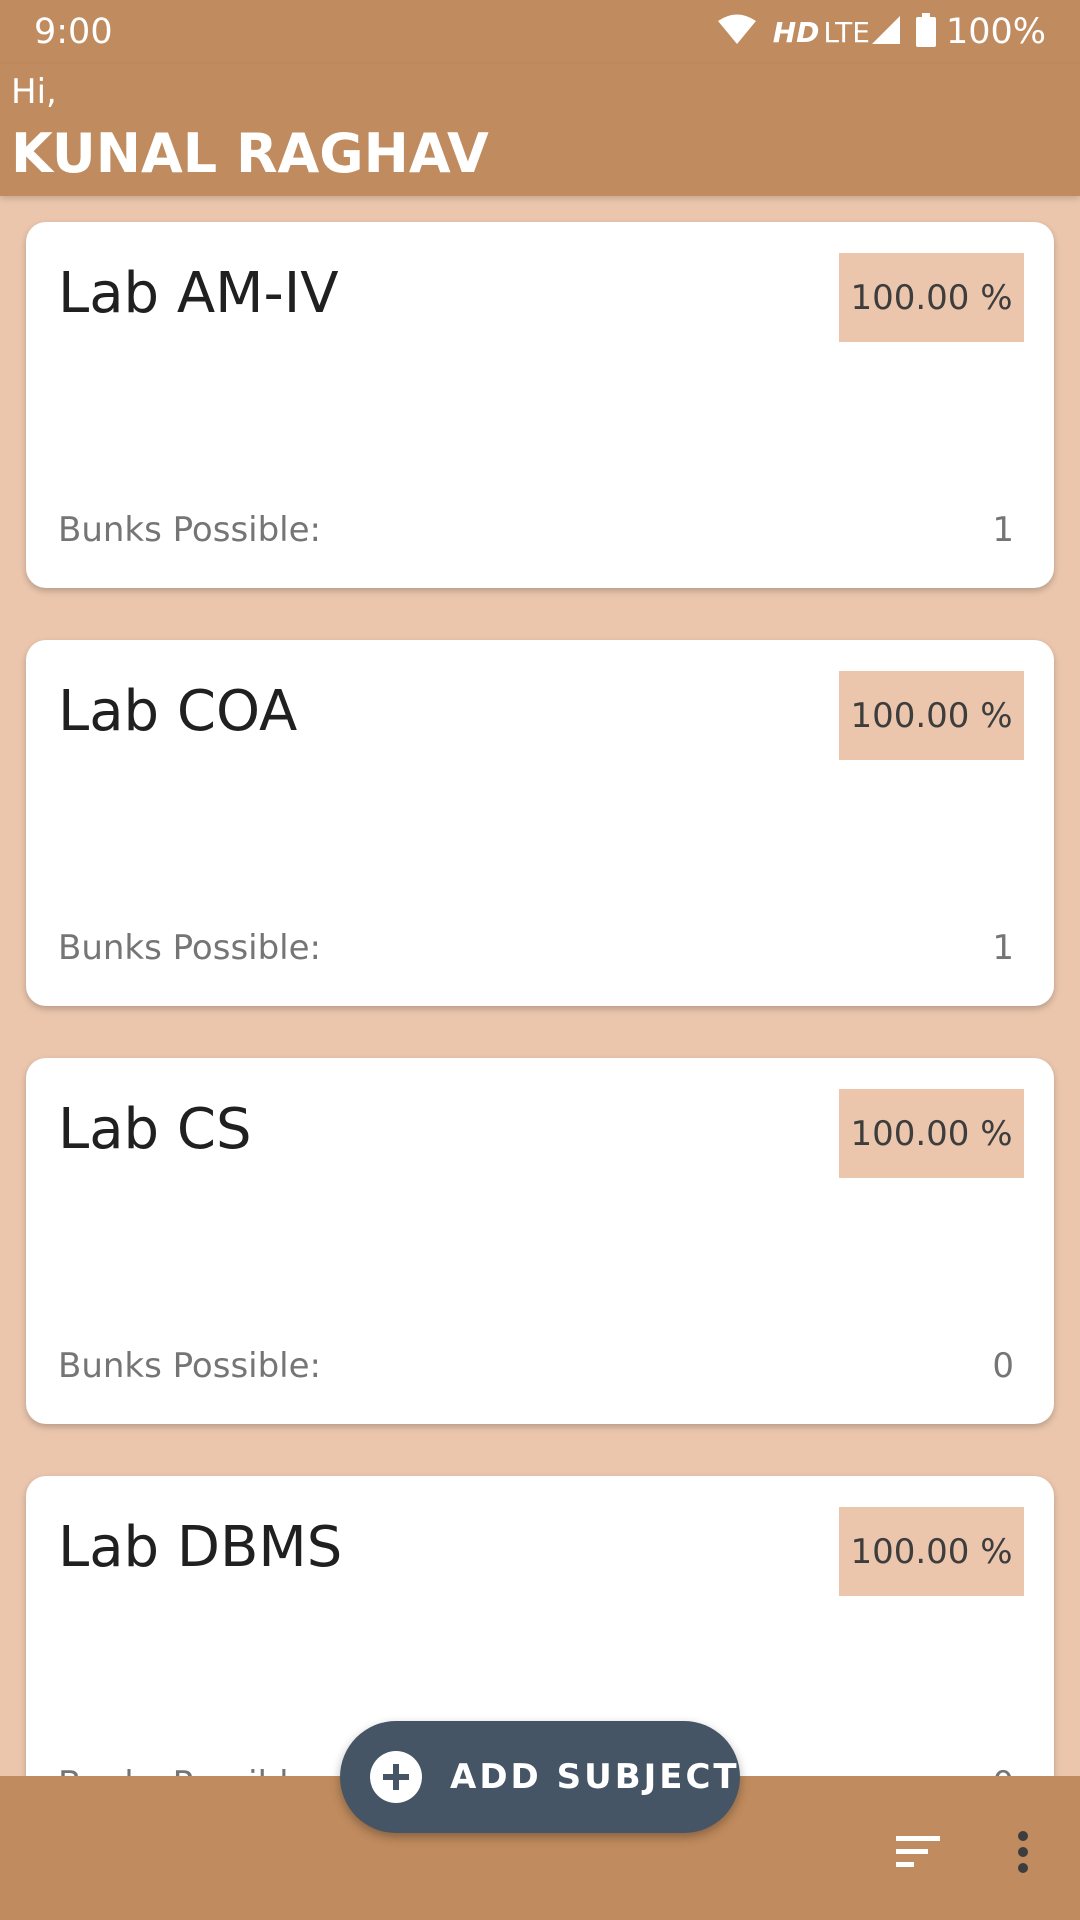 The height and width of the screenshot is (1920, 1080). What do you see at coordinates (918, 1852) in the screenshot?
I see `sort-icon` at bounding box center [918, 1852].